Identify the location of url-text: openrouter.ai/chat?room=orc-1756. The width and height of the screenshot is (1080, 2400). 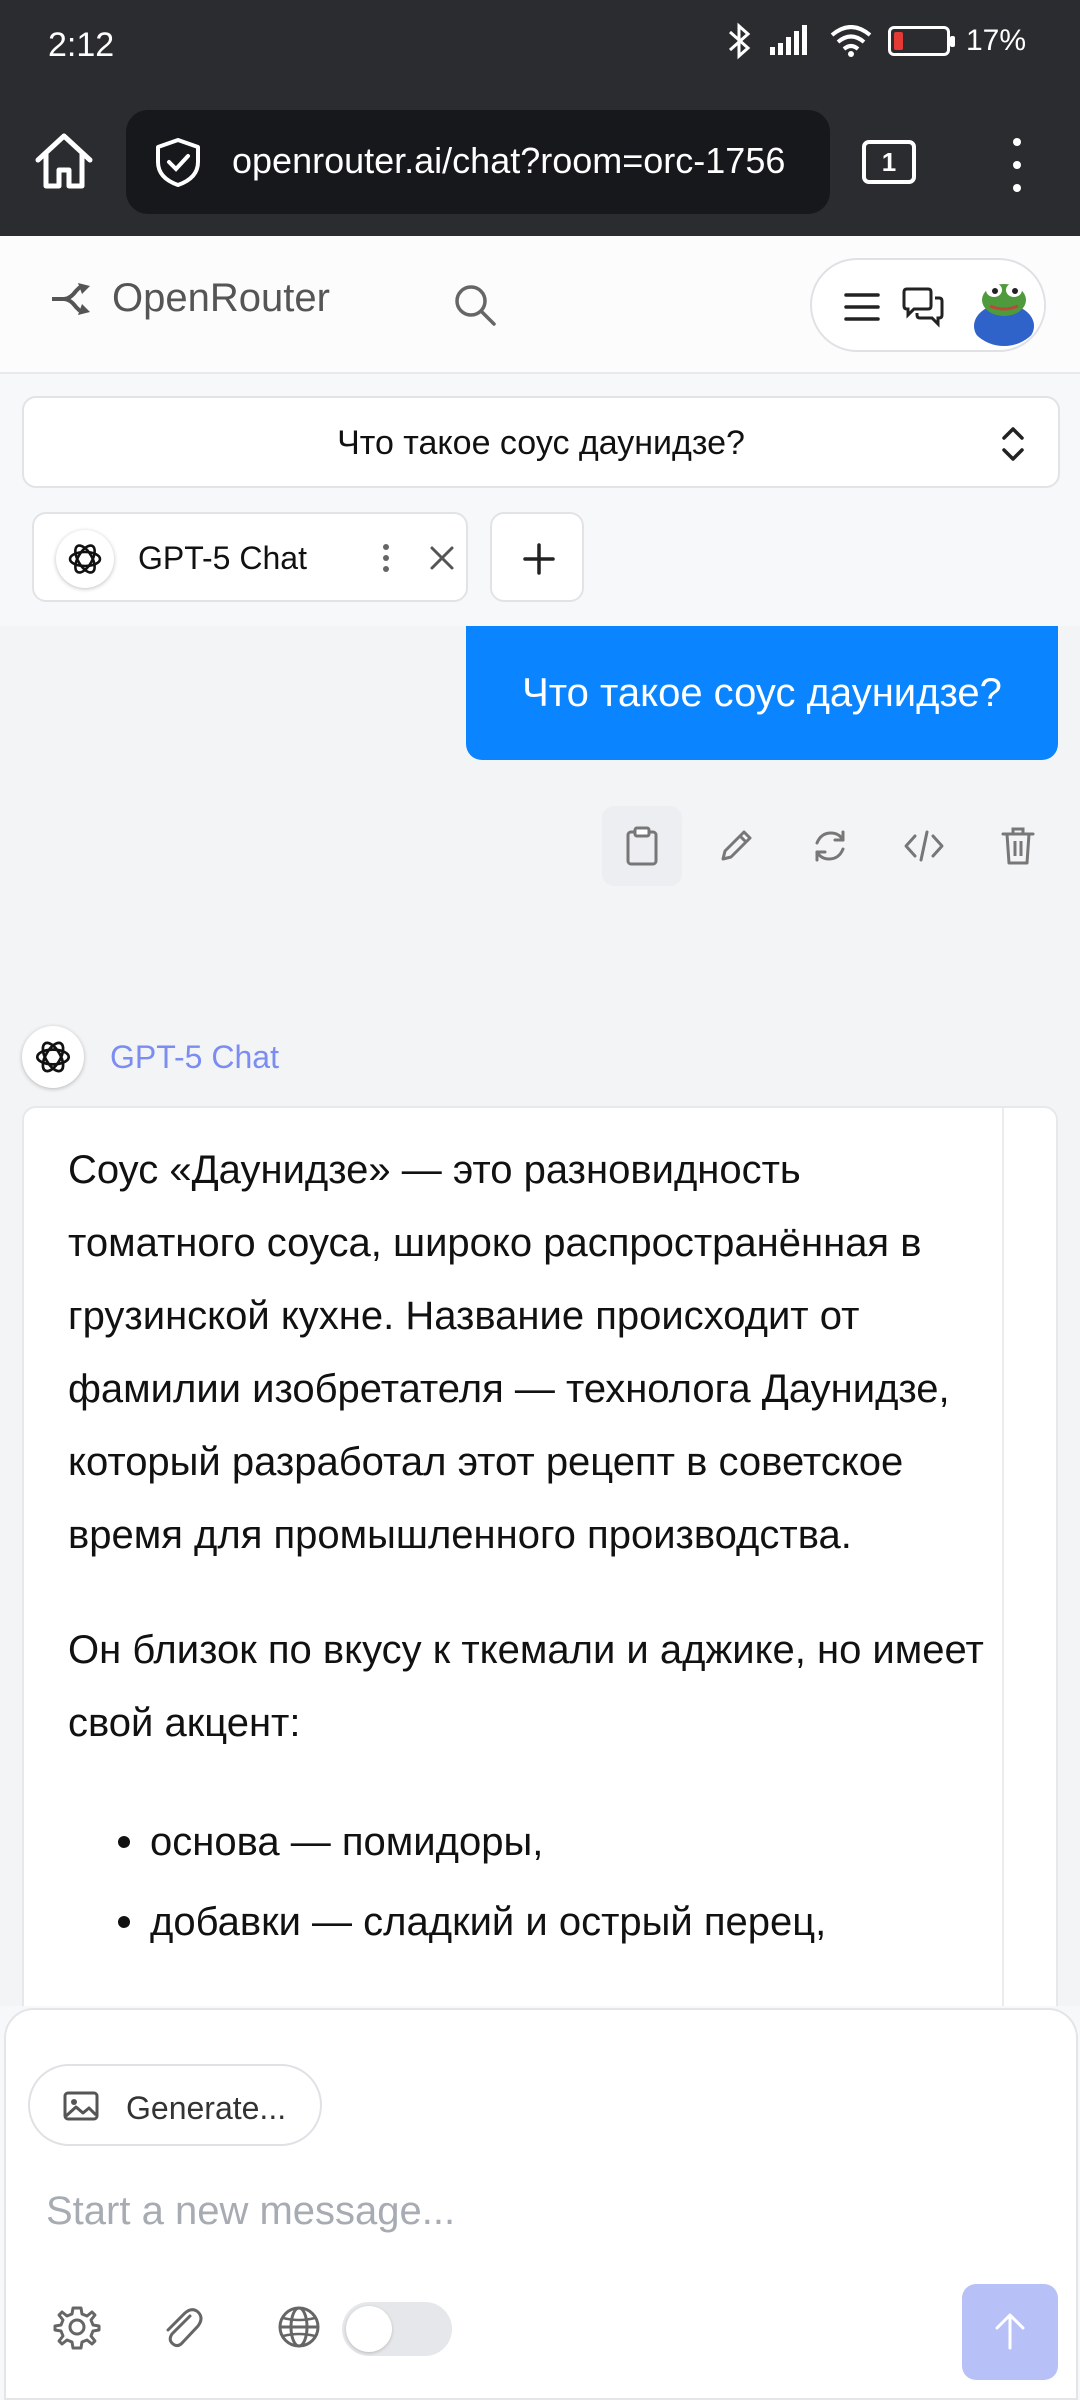
(508, 161).